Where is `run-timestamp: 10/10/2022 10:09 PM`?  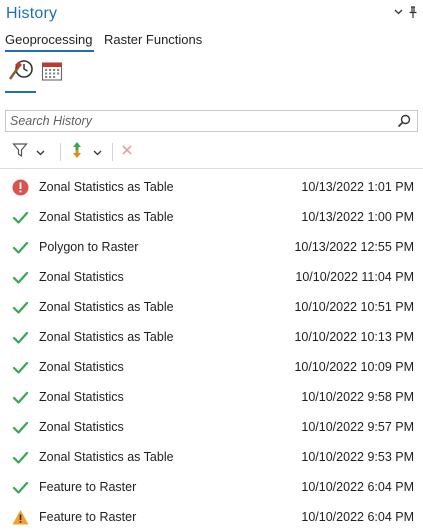 run-timestamp: 10/10/2022 10:09 PM is located at coordinates (354, 367).